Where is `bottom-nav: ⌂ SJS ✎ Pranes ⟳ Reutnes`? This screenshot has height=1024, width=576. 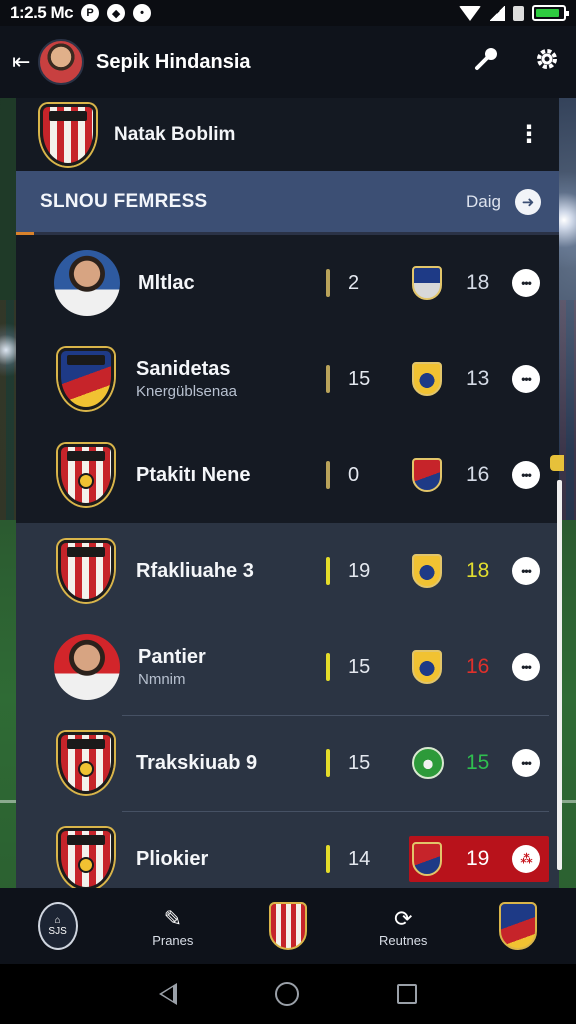 bottom-nav: ⌂ SJS ✎ Pranes ⟳ Reutnes is located at coordinates (288, 926).